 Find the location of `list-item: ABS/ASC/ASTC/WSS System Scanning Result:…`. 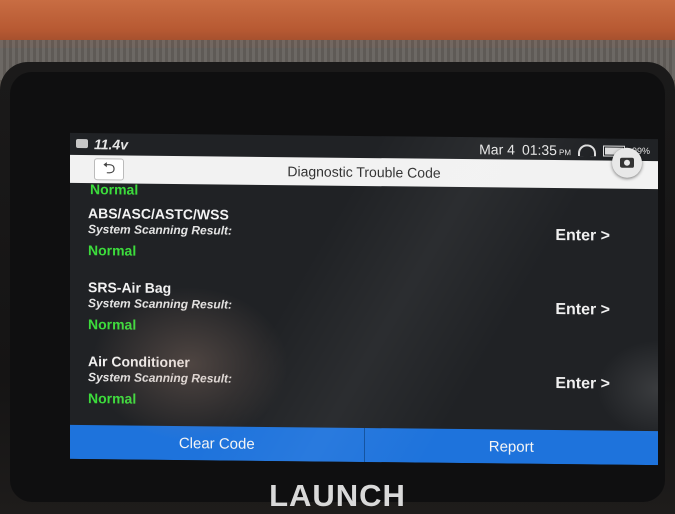

list-item: ABS/ASC/ASTC/WSS System Scanning Result:… is located at coordinates (364, 243).